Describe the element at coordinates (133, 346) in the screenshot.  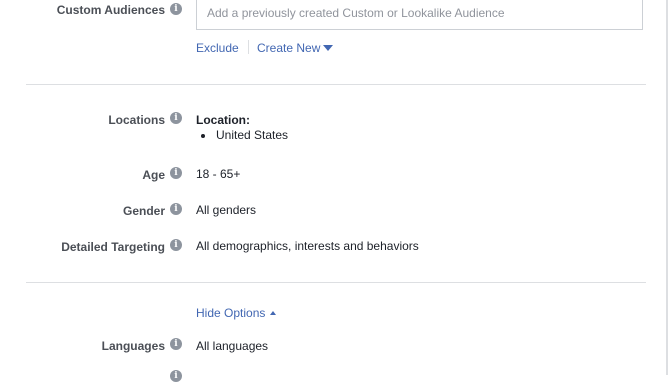
I see `languages-label: Languages` at that location.